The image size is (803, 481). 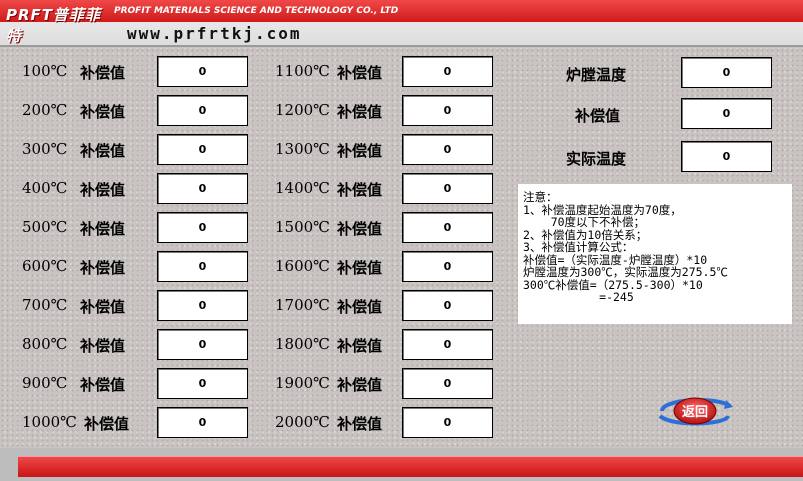 I want to click on temperature-label: 700℃, so click(x=45, y=305).